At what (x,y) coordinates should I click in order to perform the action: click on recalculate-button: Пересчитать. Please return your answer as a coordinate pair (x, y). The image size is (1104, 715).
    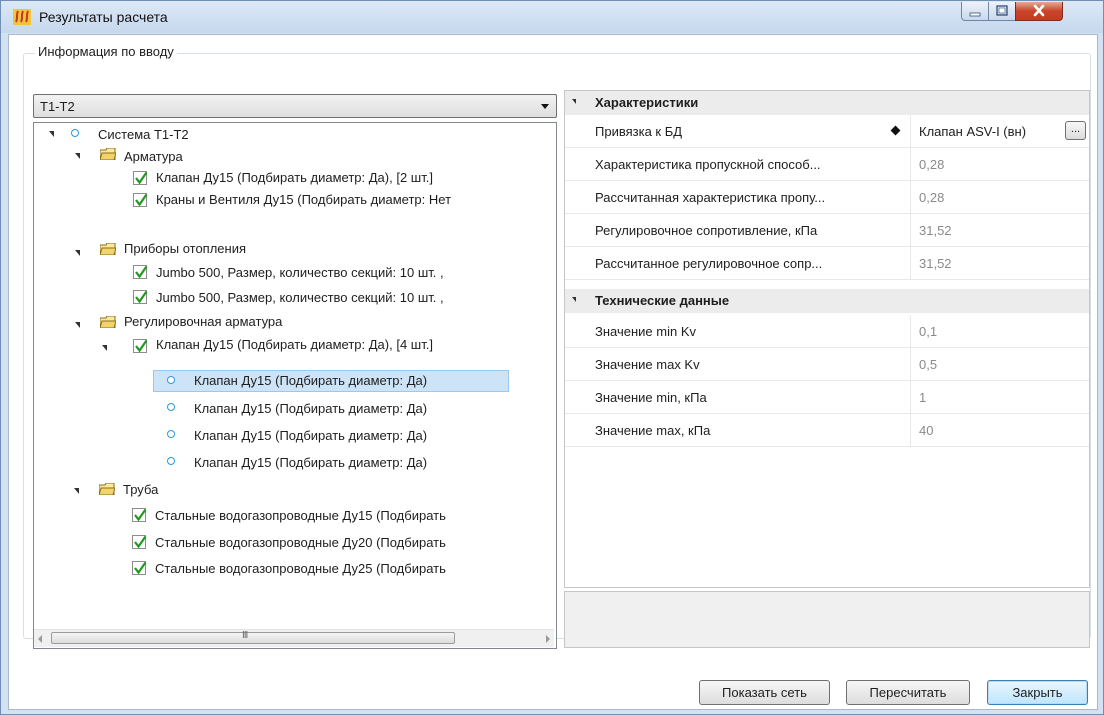
    Looking at the image, I should click on (908, 692).